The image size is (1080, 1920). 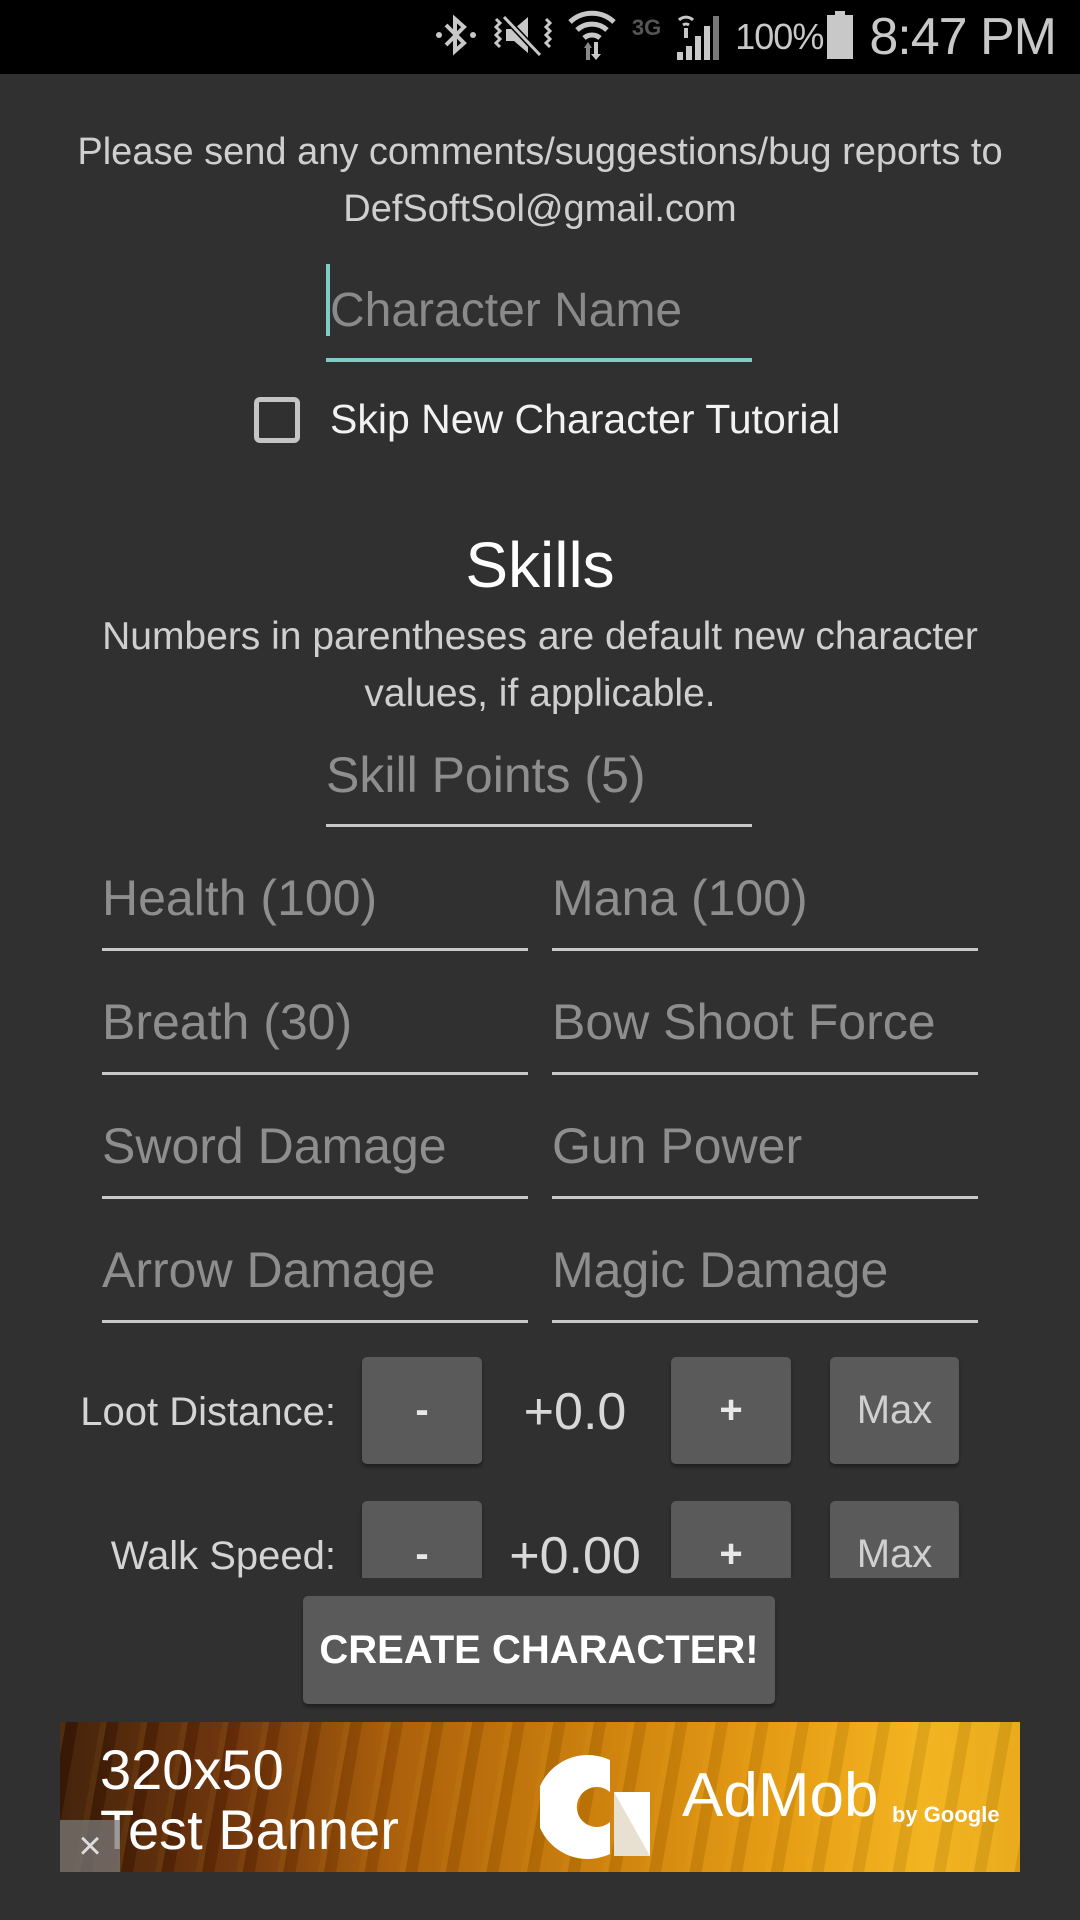 I want to click on arrow-damage-input, so click(x=315, y=1271).